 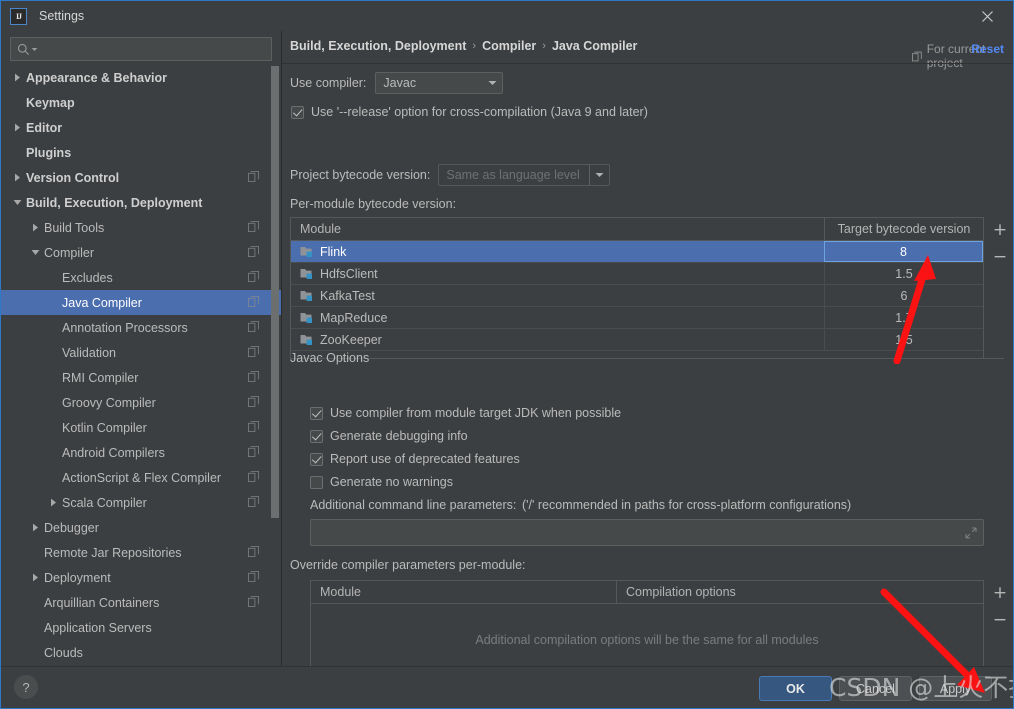 I want to click on breadcrumb-item-1: Compiler, so click(x=509, y=46).